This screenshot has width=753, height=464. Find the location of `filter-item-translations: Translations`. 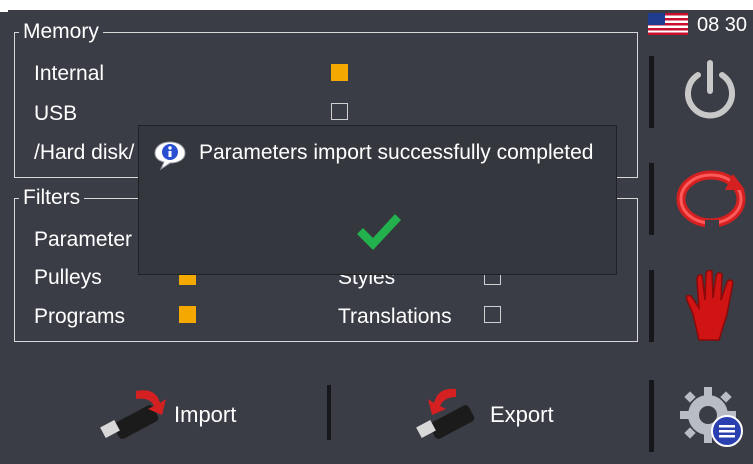

filter-item-translations: Translations is located at coordinates (395, 316).